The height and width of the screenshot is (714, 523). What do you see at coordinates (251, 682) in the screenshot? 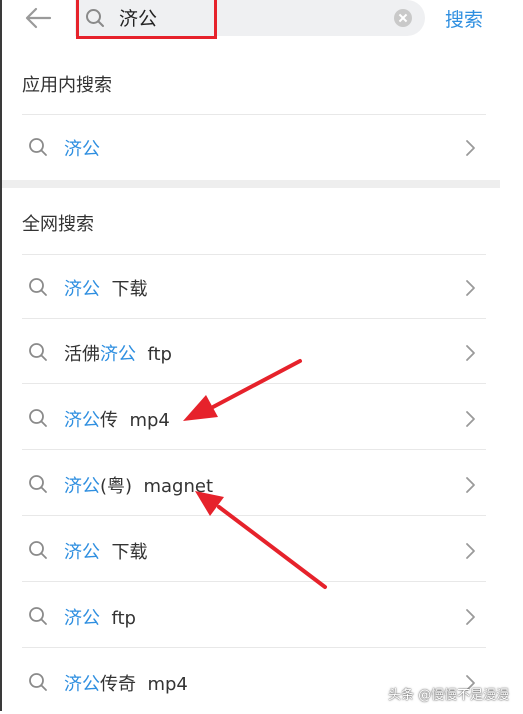
I see `web-result-row: 济公传奇 mp4` at bounding box center [251, 682].